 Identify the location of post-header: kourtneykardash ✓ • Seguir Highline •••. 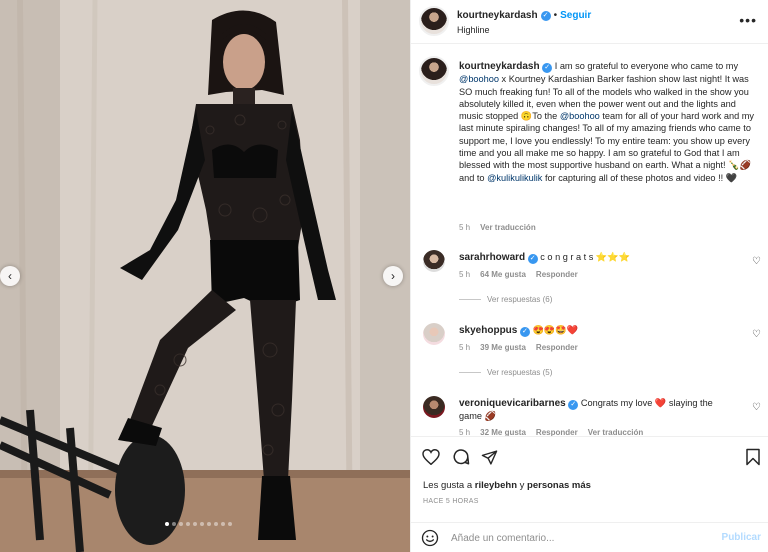
(589, 22).